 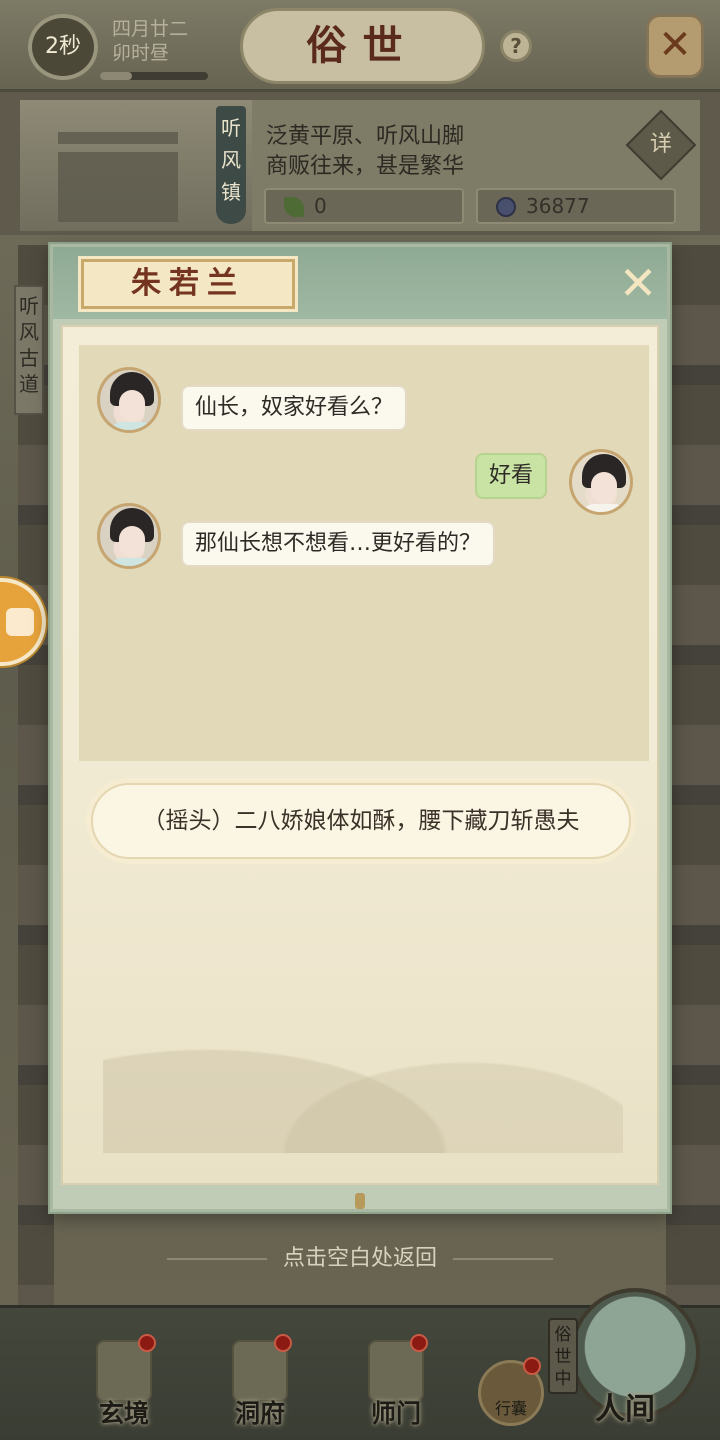 I want to click on detail-button: 详, so click(x=661, y=145).